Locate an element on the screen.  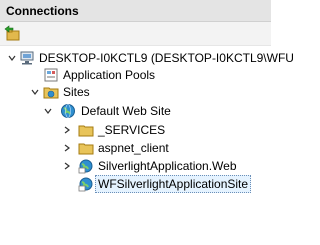
sites-folder-icon is located at coordinates (51, 92).